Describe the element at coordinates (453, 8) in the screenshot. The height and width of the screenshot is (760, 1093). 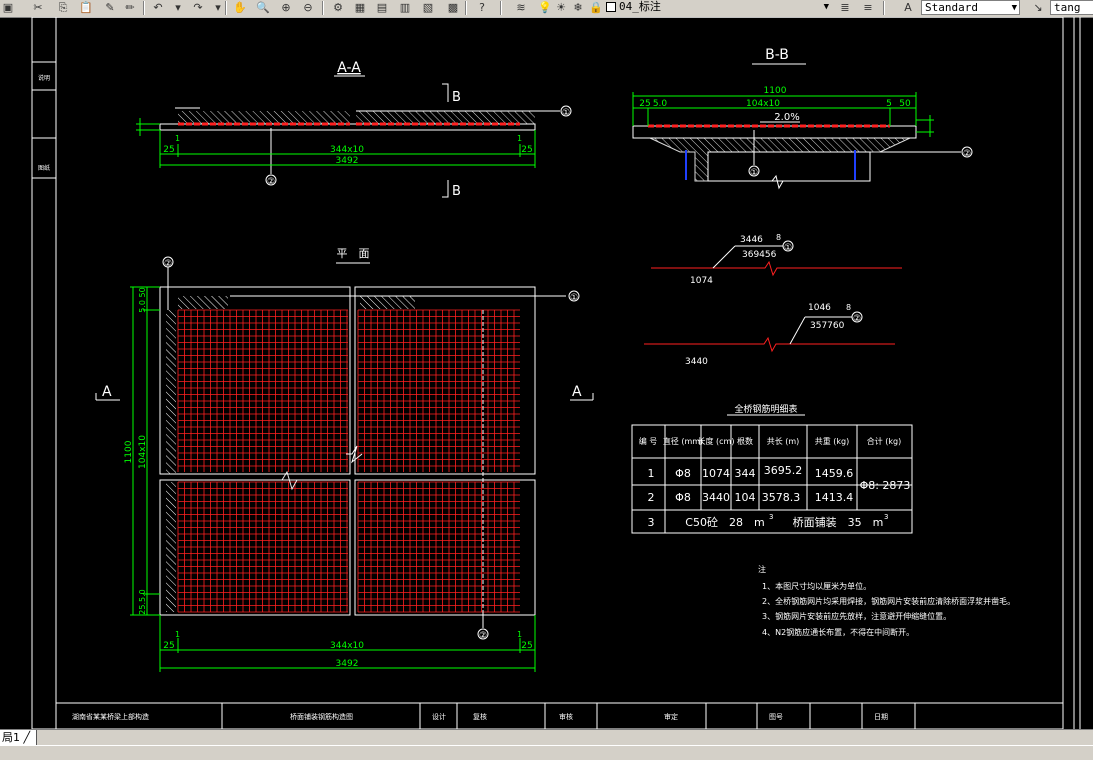
I see `calculator-icon: ▩` at that location.